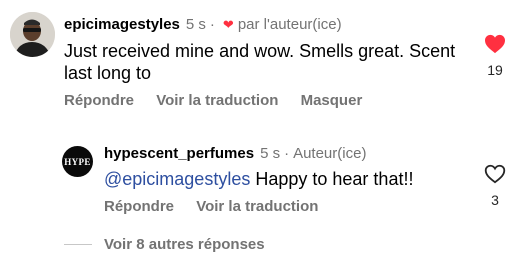  I want to click on heart-icon: ❤, so click(228, 24).